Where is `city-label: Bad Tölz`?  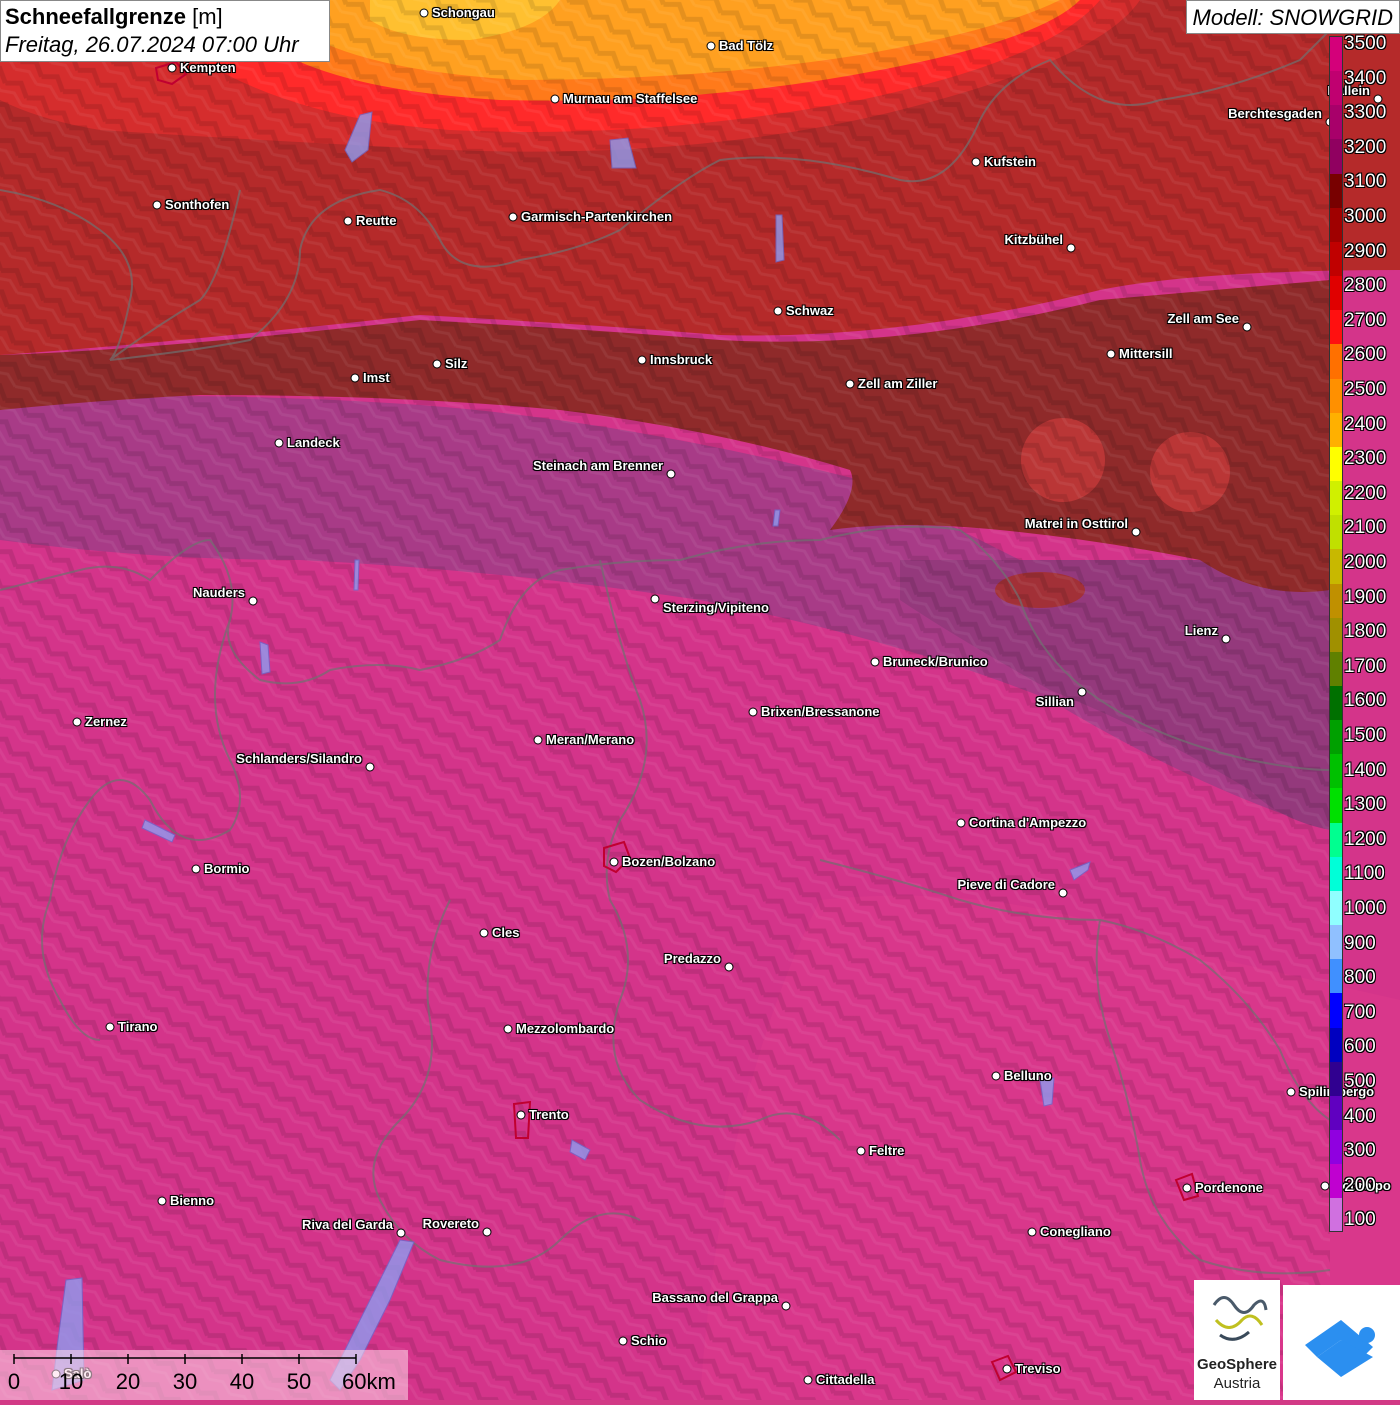 city-label: Bad Tölz is located at coordinates (746, 45).